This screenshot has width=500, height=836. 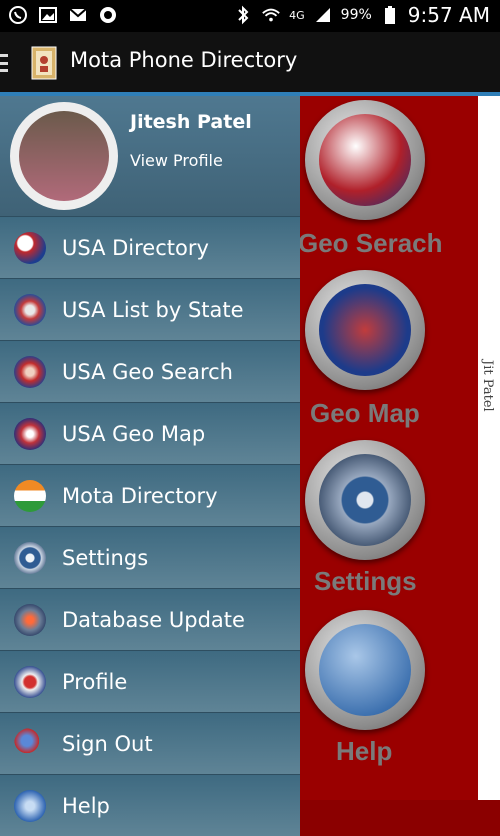 What do you see at coordinates (489, 448) in the screenshot?
I see `side-strip` at bounding box center [489, 448].